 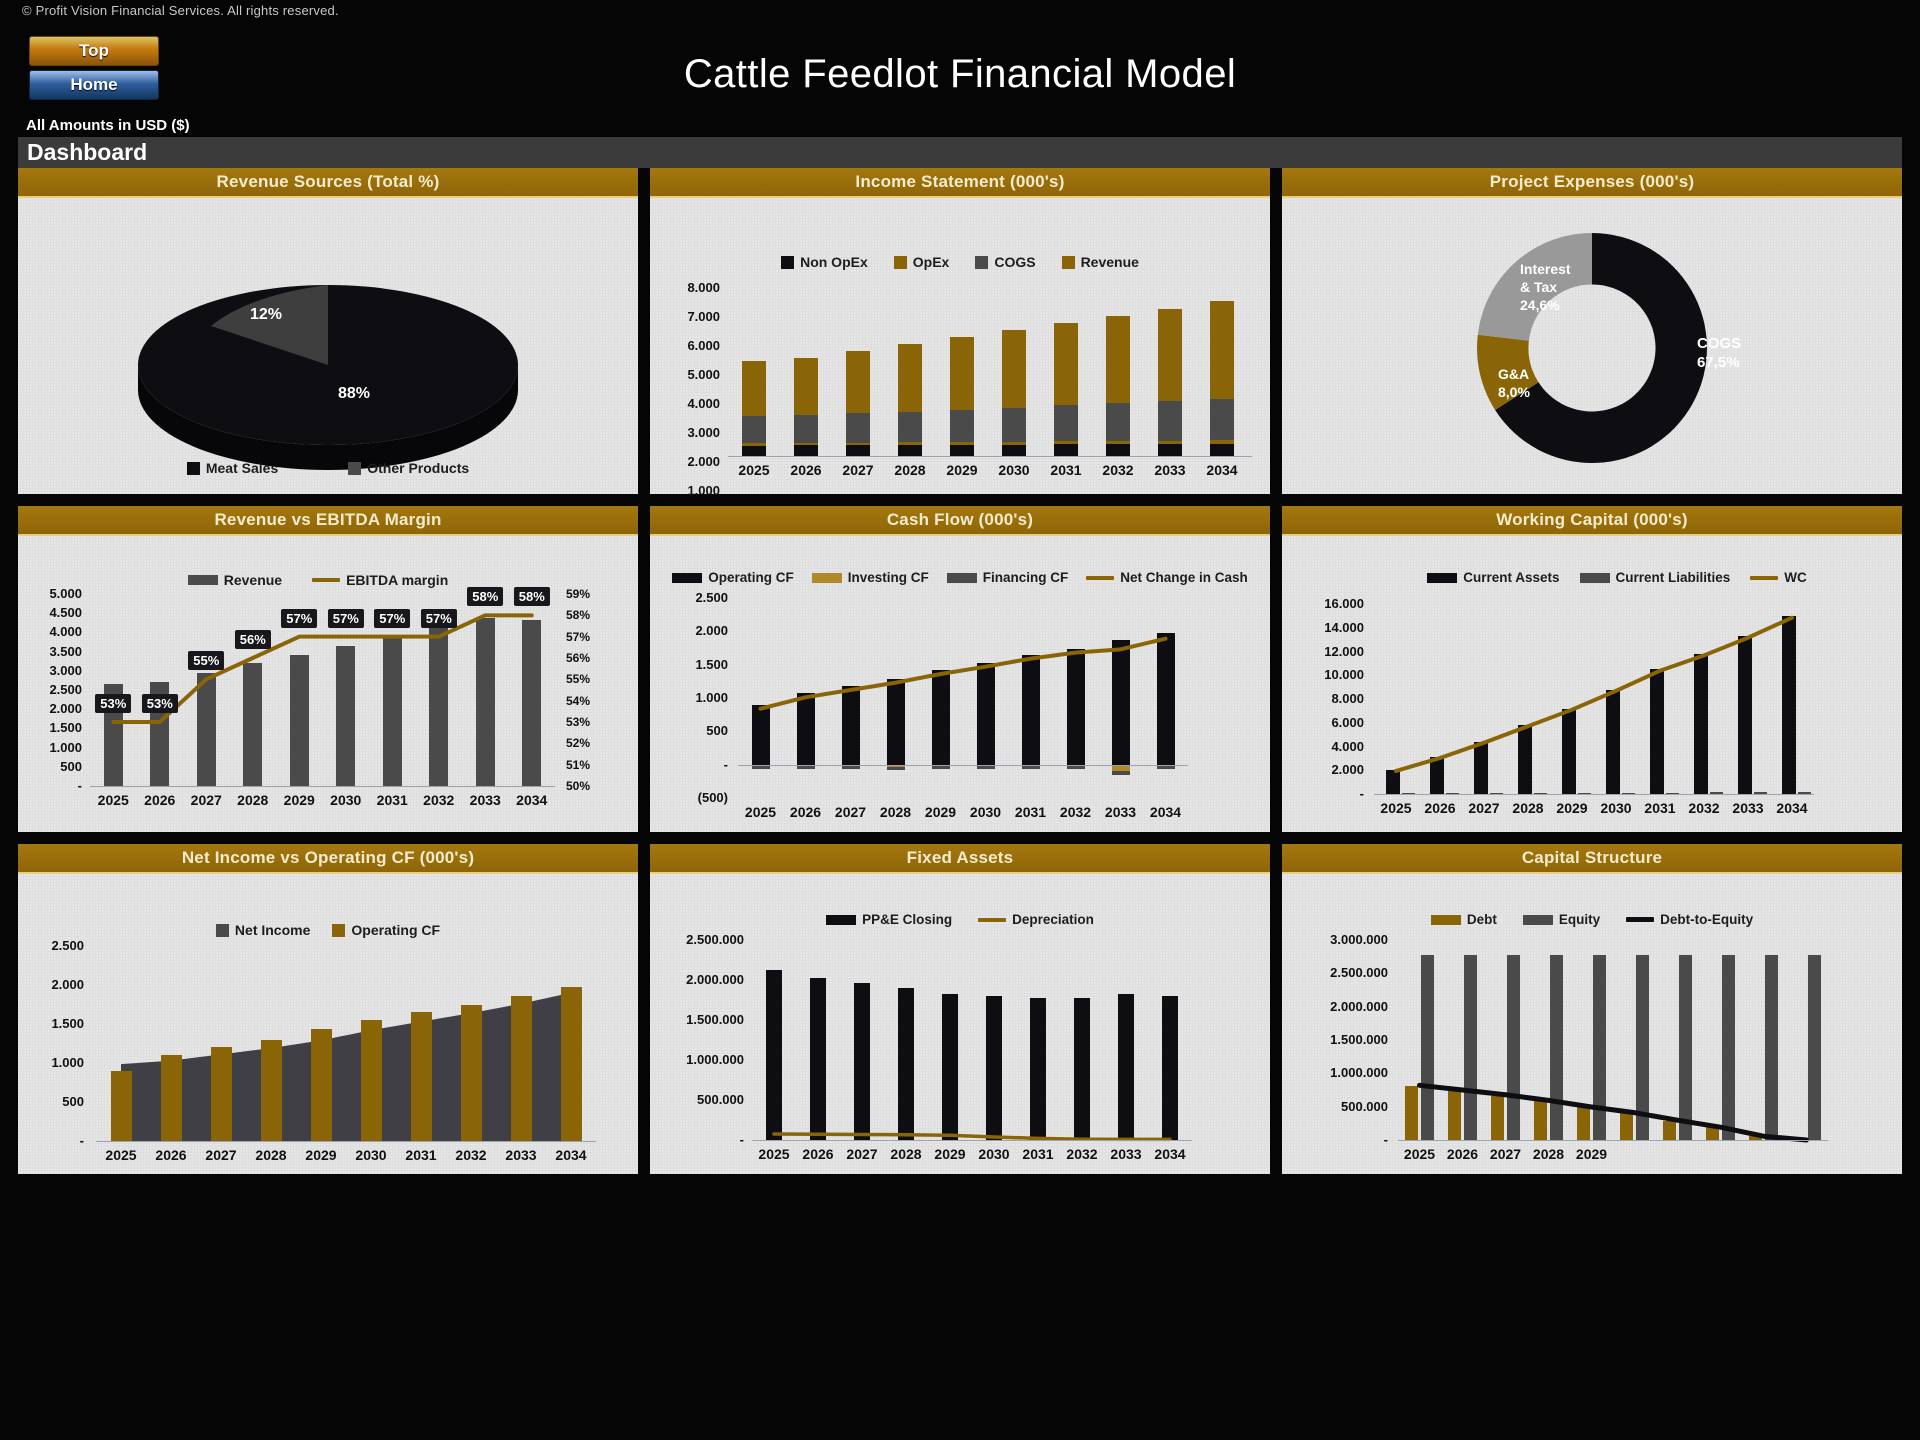 What do you see at coordinates (1481, 919) in the screenshot?
I see `legend-label: Debt` at bounding box center [1481, 919].